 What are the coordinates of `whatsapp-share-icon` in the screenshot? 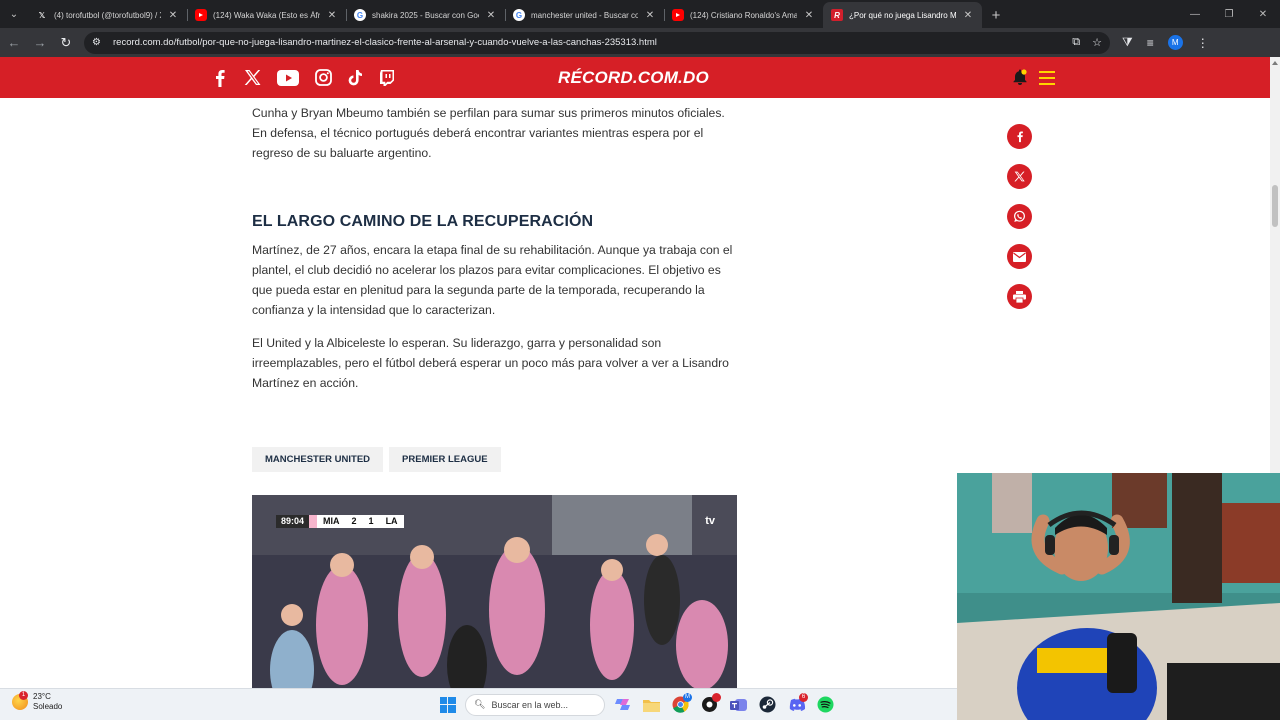 It's located at (1019, 216).